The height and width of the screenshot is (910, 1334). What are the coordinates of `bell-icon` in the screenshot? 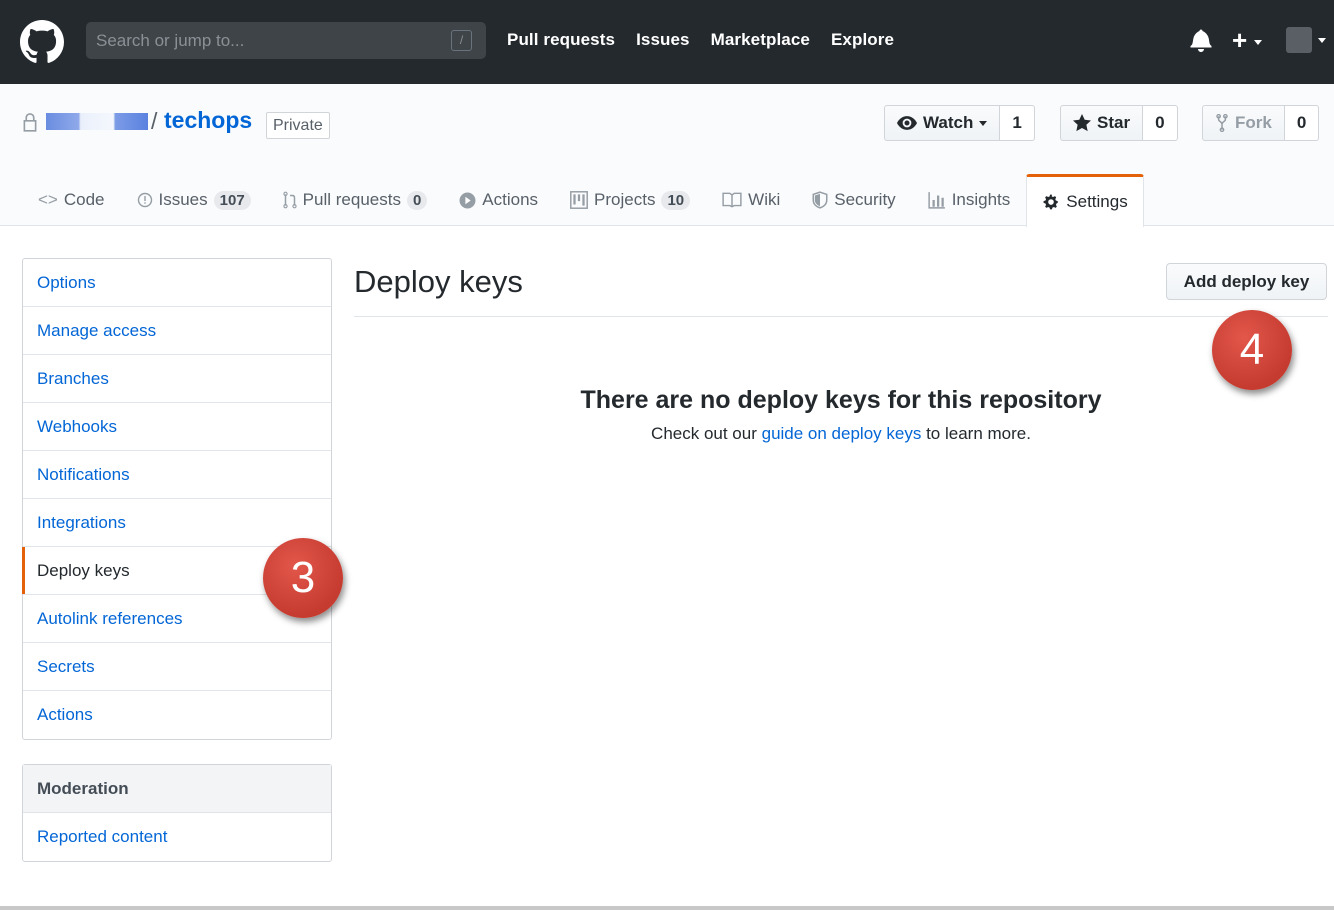 It's located at (1201, 40).